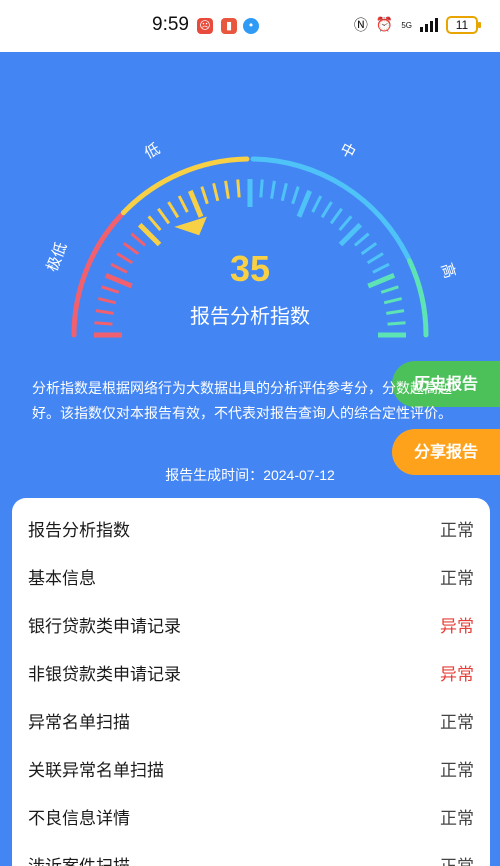 The width and height of the screenshot is (500, 866). What do you see at coordinates (79, 859) in the screenshot?
I see `item-label: 涉诉案件扫描` at bounding box center [79, 859].